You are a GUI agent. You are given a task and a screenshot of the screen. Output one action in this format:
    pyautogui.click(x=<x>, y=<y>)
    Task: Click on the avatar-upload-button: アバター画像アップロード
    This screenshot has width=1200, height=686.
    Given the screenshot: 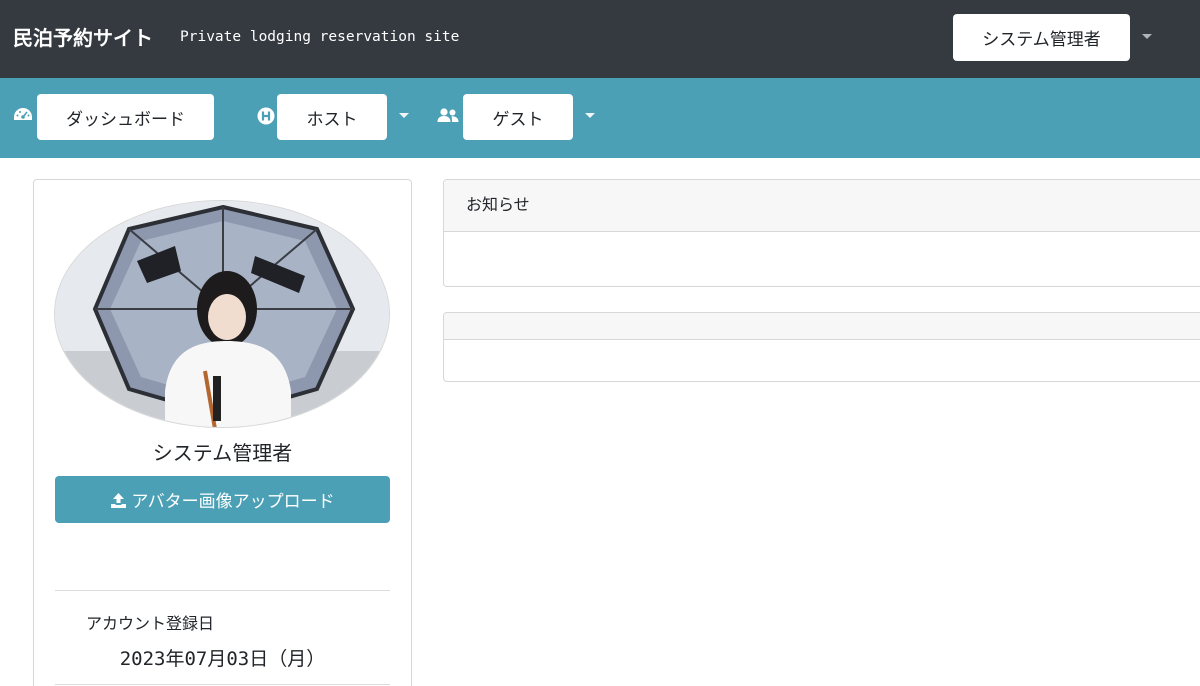 What is the action you would take?
    pyautogui.click(x=222, y=499)
    